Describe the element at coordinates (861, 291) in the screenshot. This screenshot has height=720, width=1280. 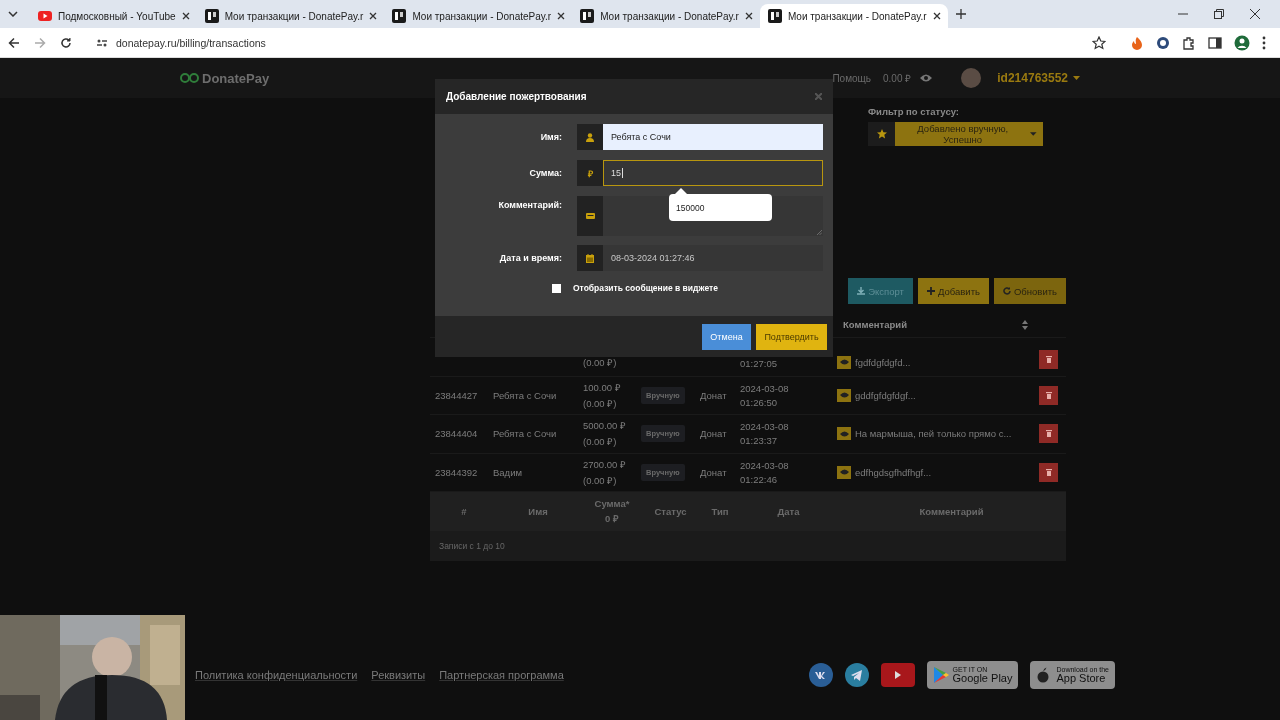
I see `export-icon` at that location.